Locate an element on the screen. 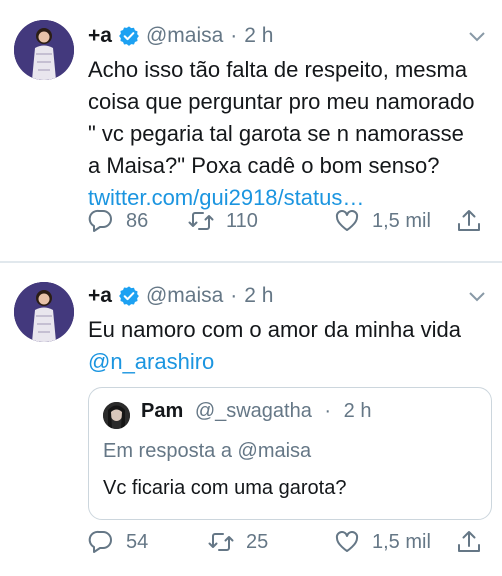 The width and height of the screenshot is (502, 576). mention-link: @n_arashiro is located at coordinates (274, 362).